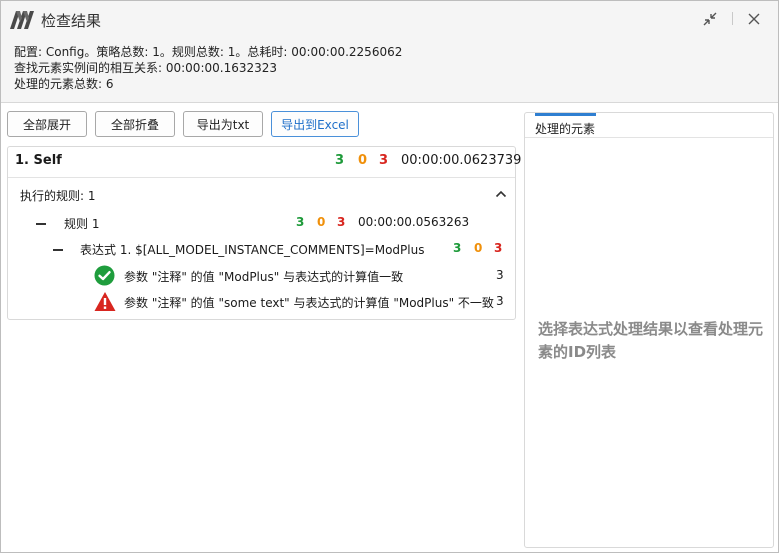  Describe the element at coordinates (498, 248) in the screenshot. I see `expression-fail-count: 3` at that location.